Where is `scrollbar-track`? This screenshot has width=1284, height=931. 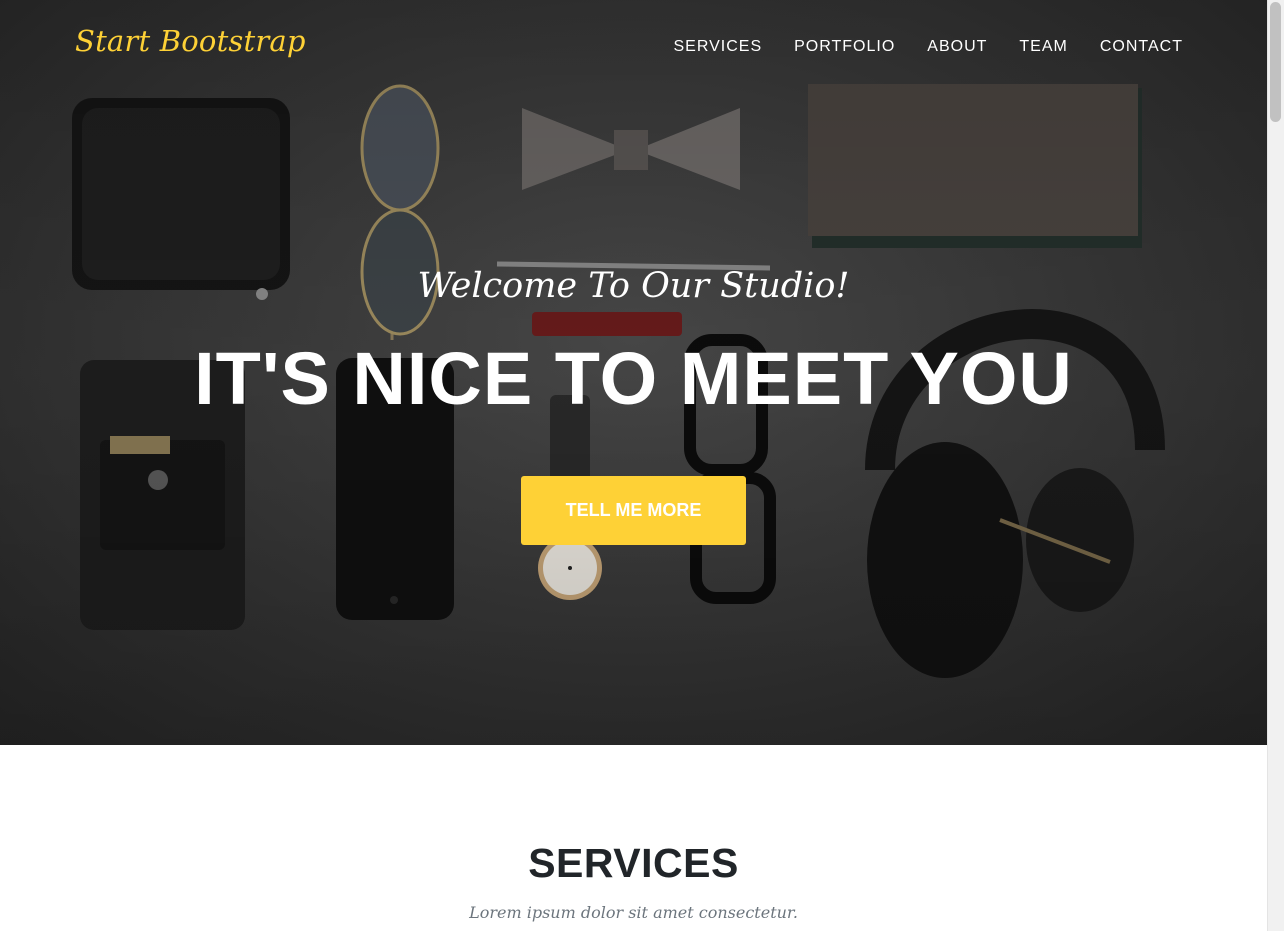 scrollbar-track is located at coordinates (1275, 465).